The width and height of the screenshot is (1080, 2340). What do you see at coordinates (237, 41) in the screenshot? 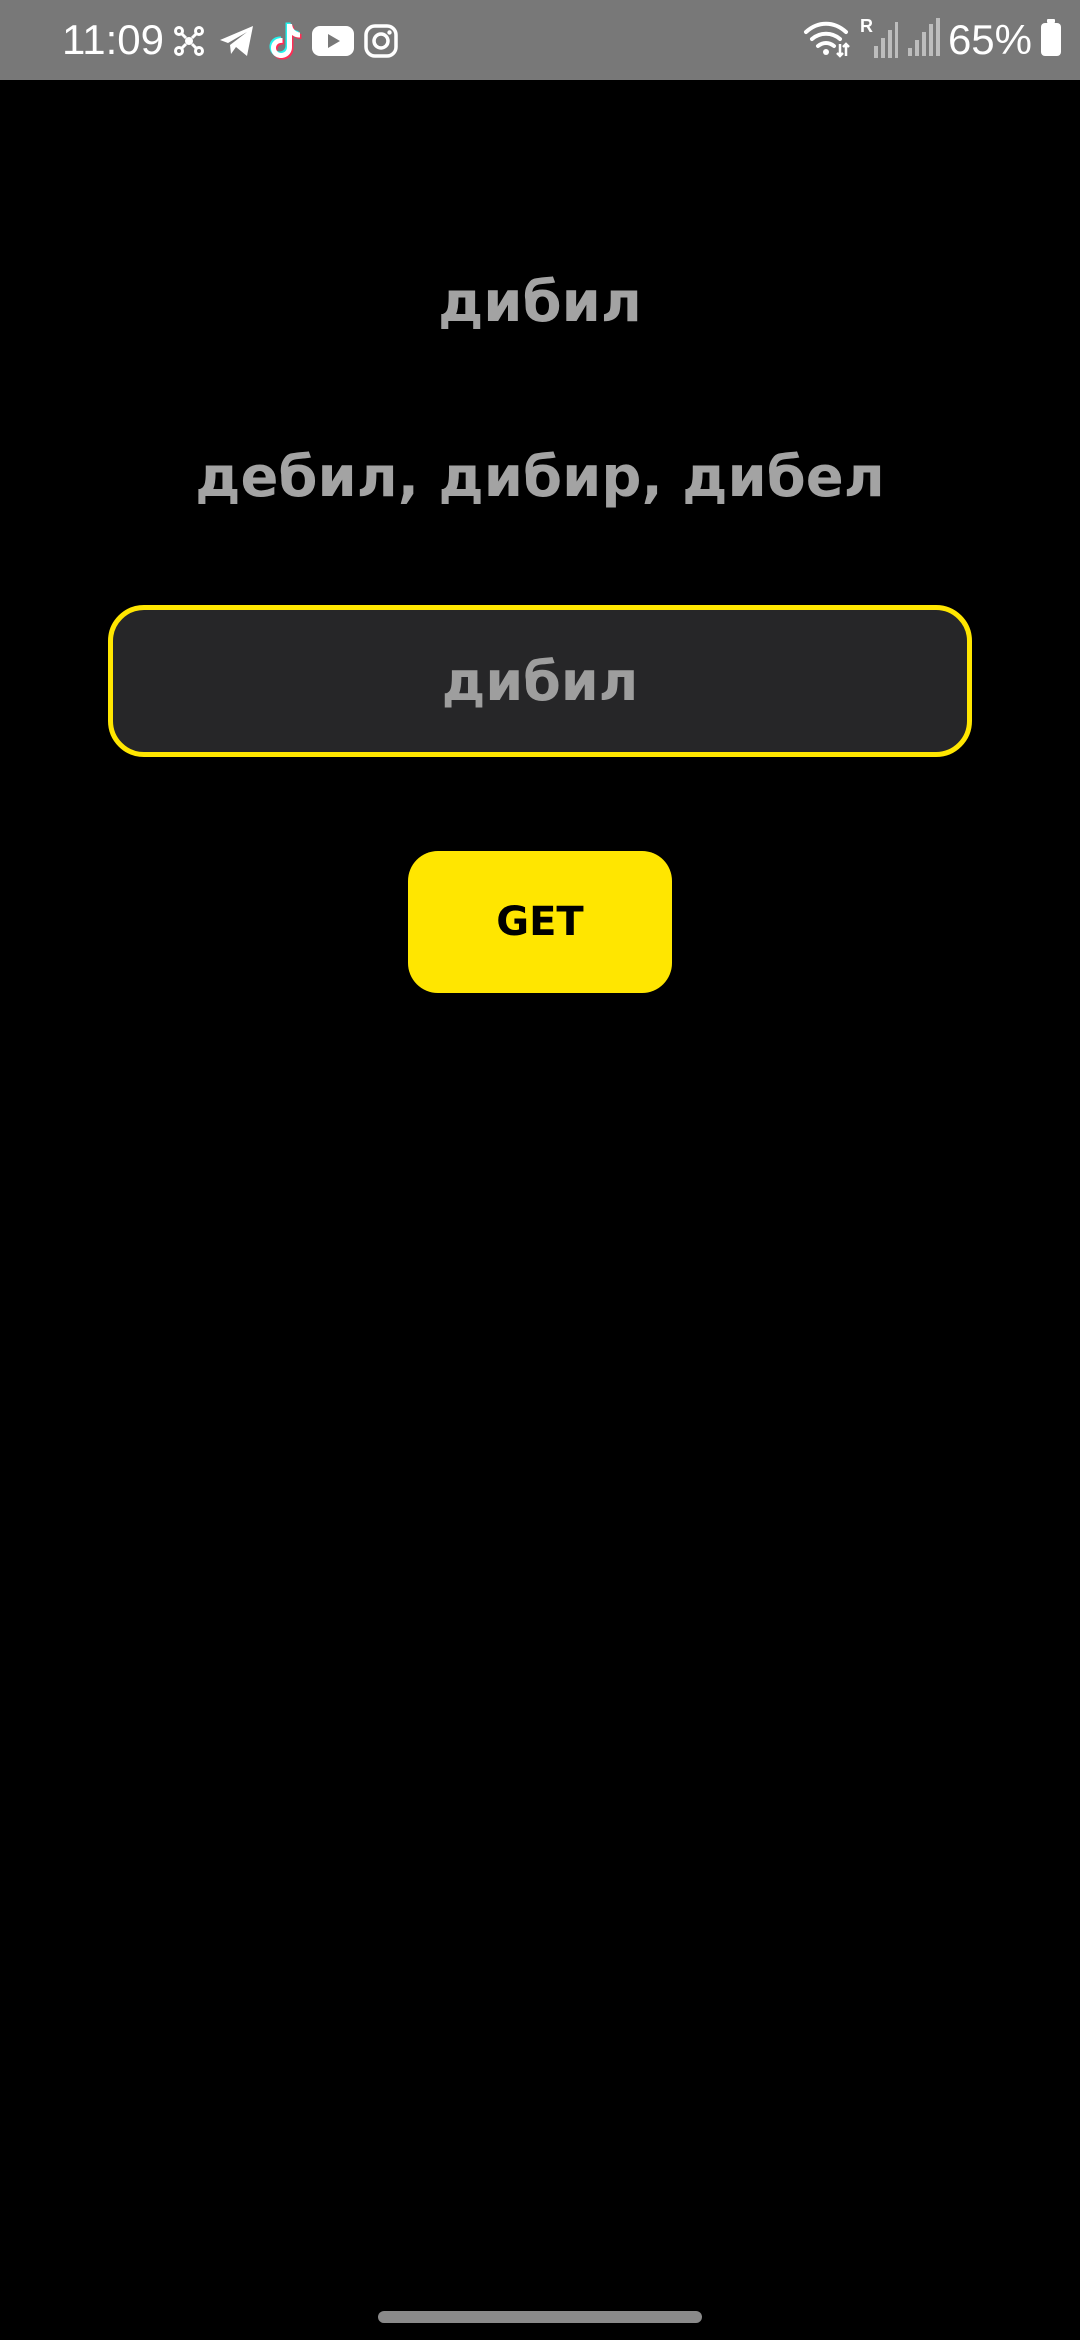
I see `telegram-icon` at bounding box center [237, 41].